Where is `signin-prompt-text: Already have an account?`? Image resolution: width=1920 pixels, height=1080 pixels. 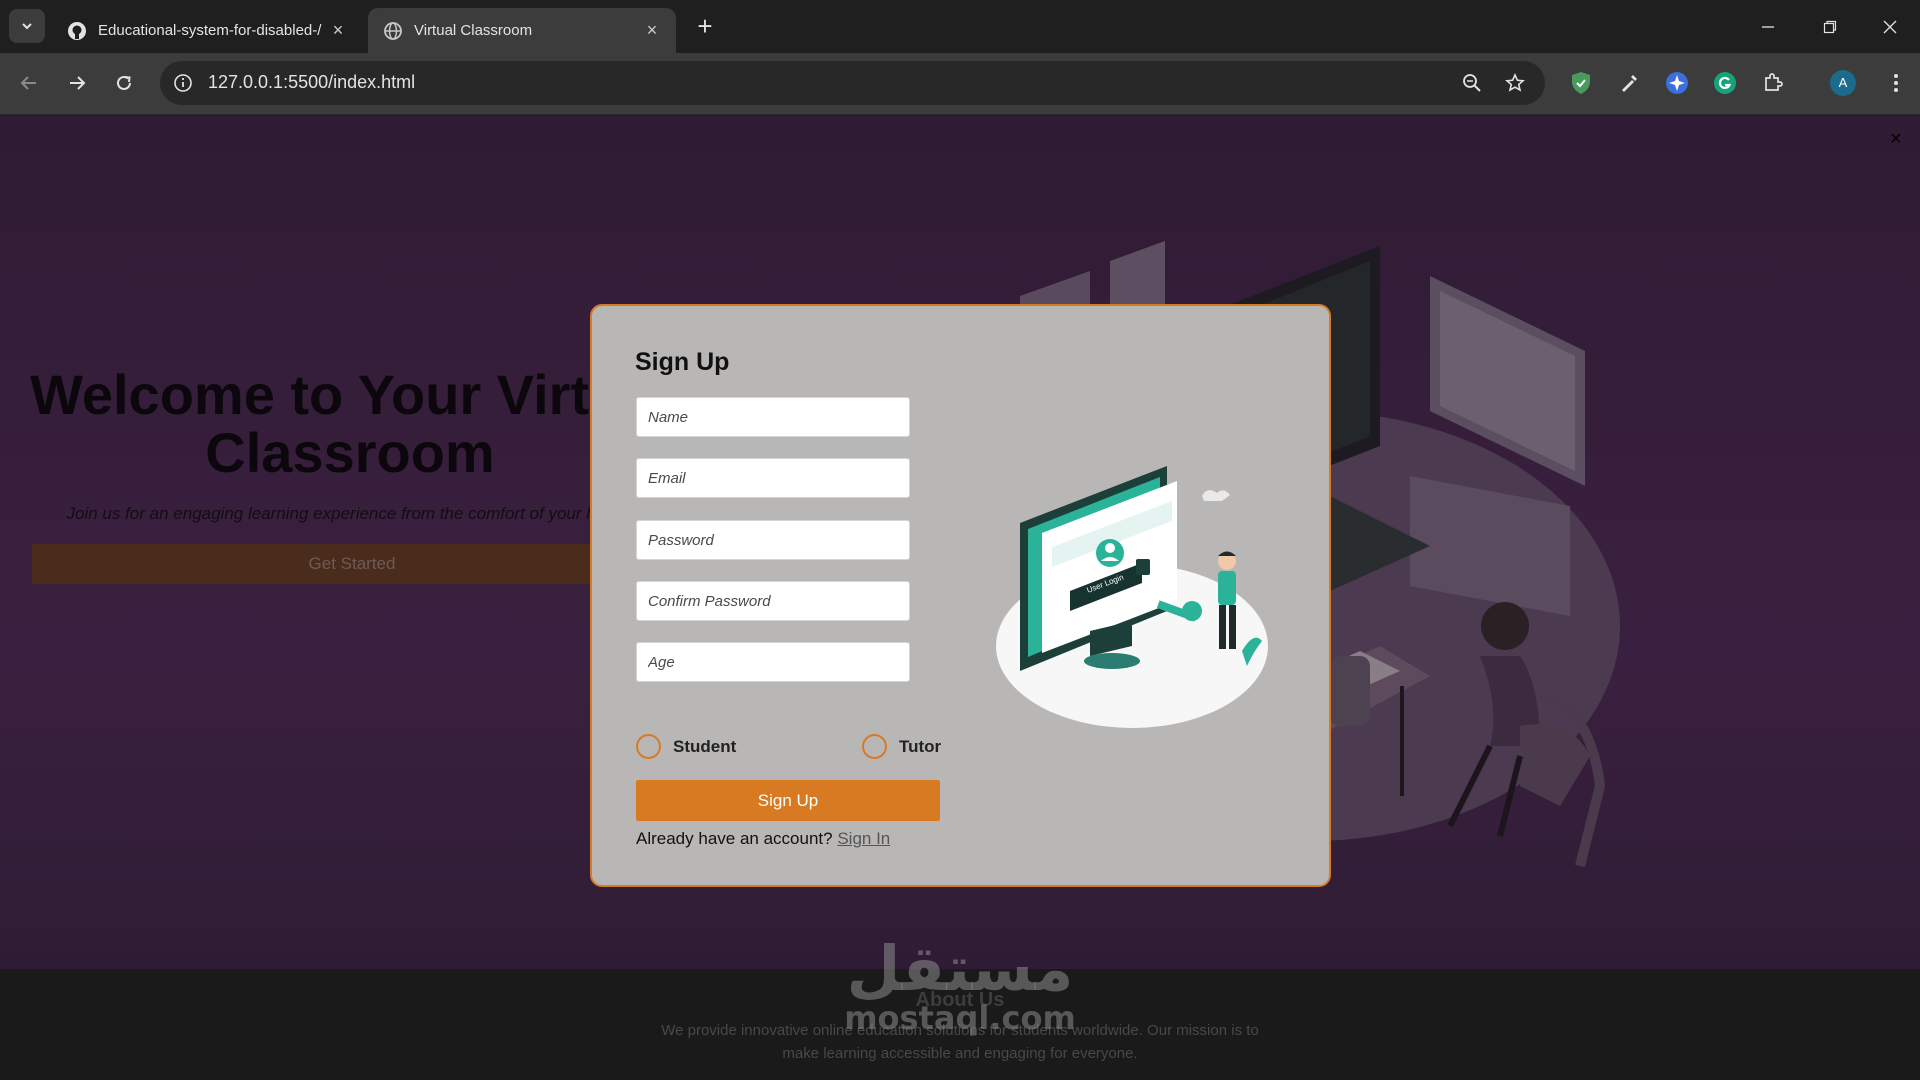 signin-prompt-text: Already have an account? is located at coordinates (734, 838).